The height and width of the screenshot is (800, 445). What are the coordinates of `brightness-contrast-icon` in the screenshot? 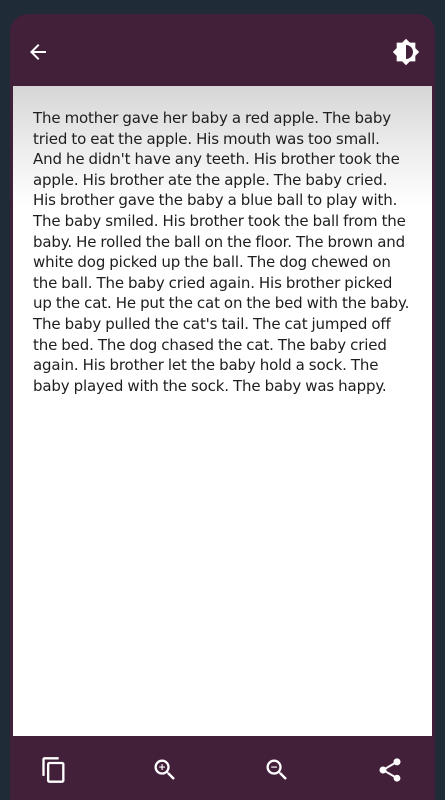 It's located at (406, 52).